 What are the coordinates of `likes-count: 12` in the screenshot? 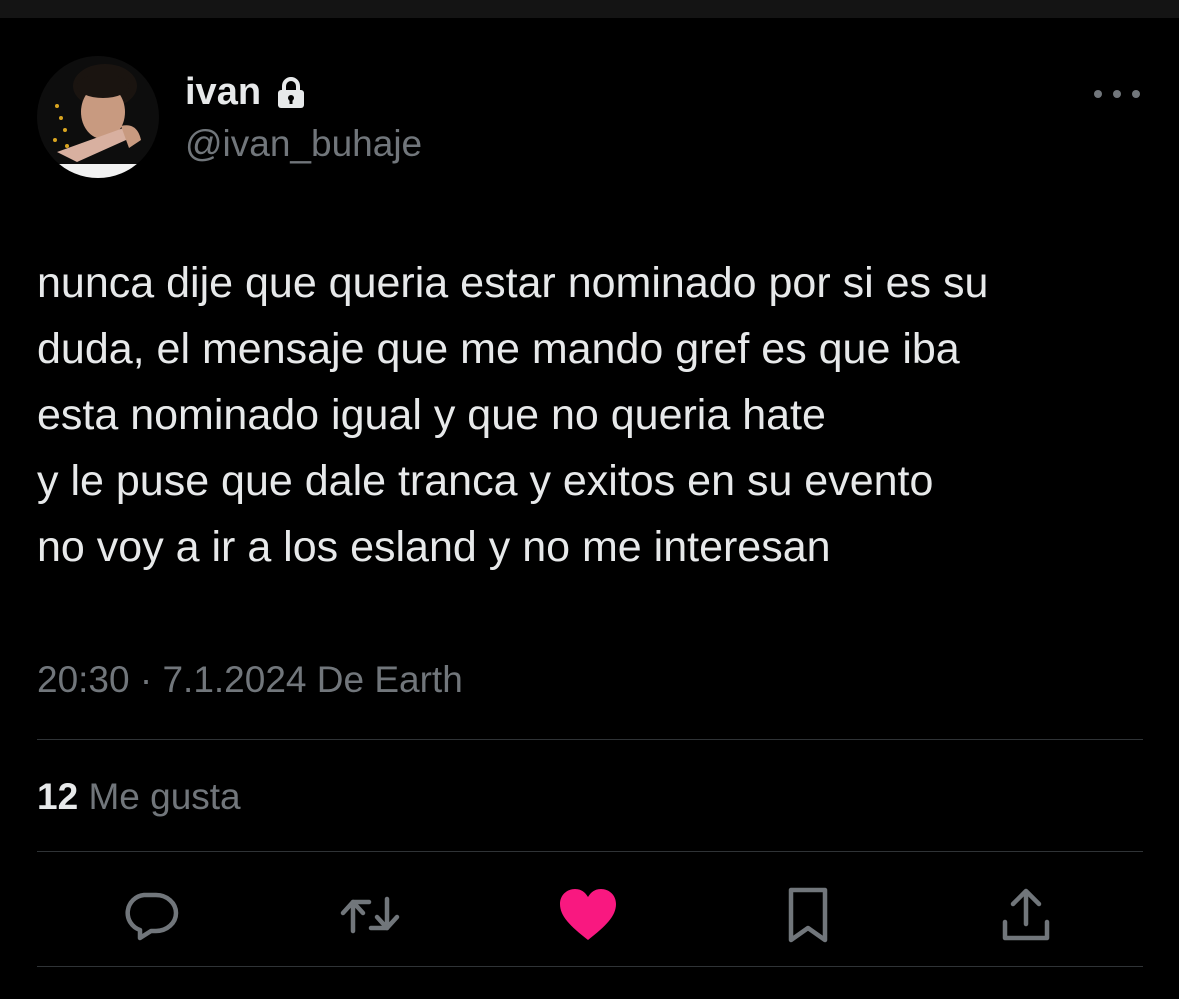 It's located at (58, 796).